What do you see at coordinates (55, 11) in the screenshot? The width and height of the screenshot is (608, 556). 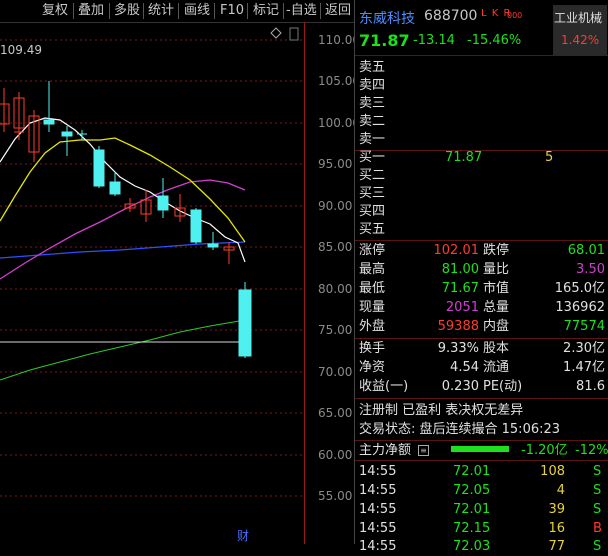 I see `restore-rights-button: 复权` at bounding box center [55, 11].